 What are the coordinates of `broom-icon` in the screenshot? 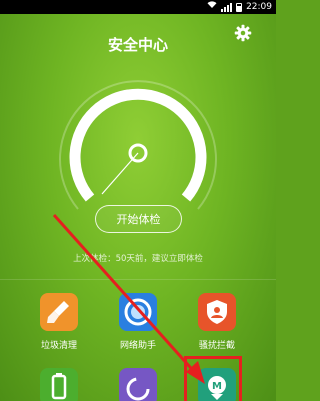 It's located at (59, 312).